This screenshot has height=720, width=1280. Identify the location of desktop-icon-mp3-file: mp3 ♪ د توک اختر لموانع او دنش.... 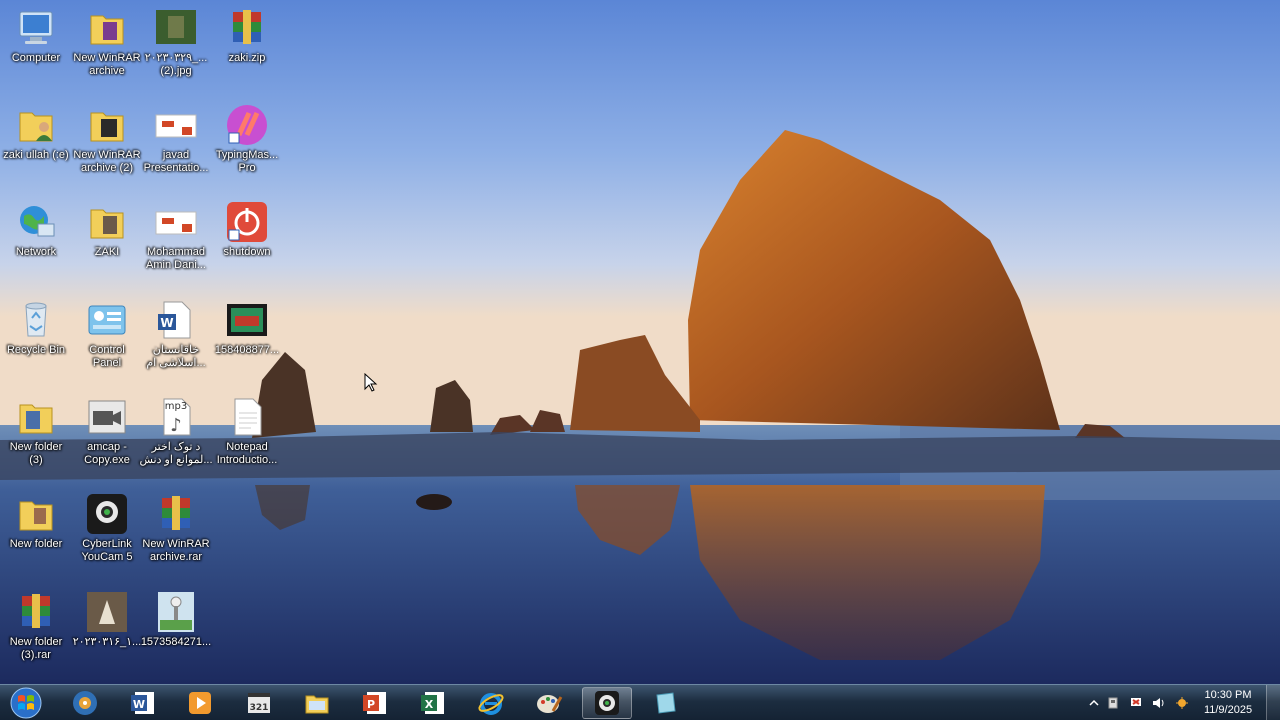
(176, 431).